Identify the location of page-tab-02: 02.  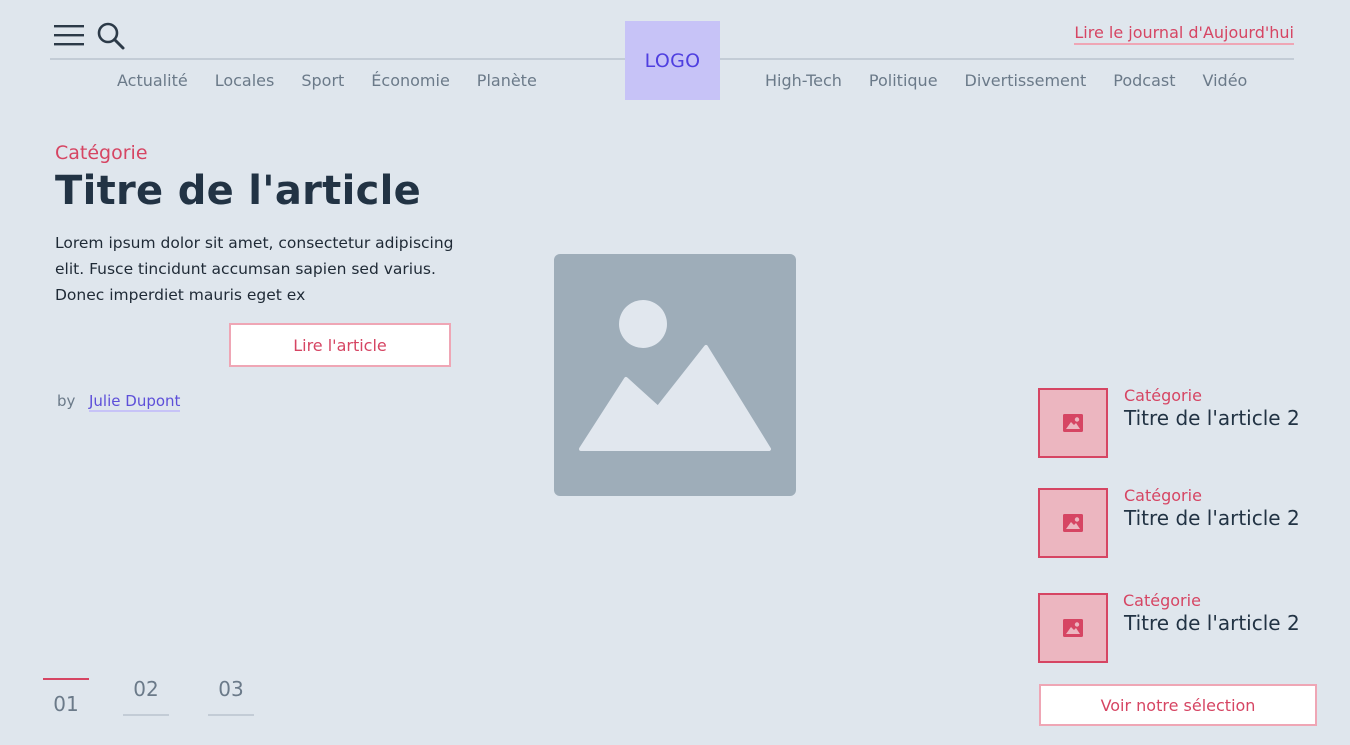
(146, 696).